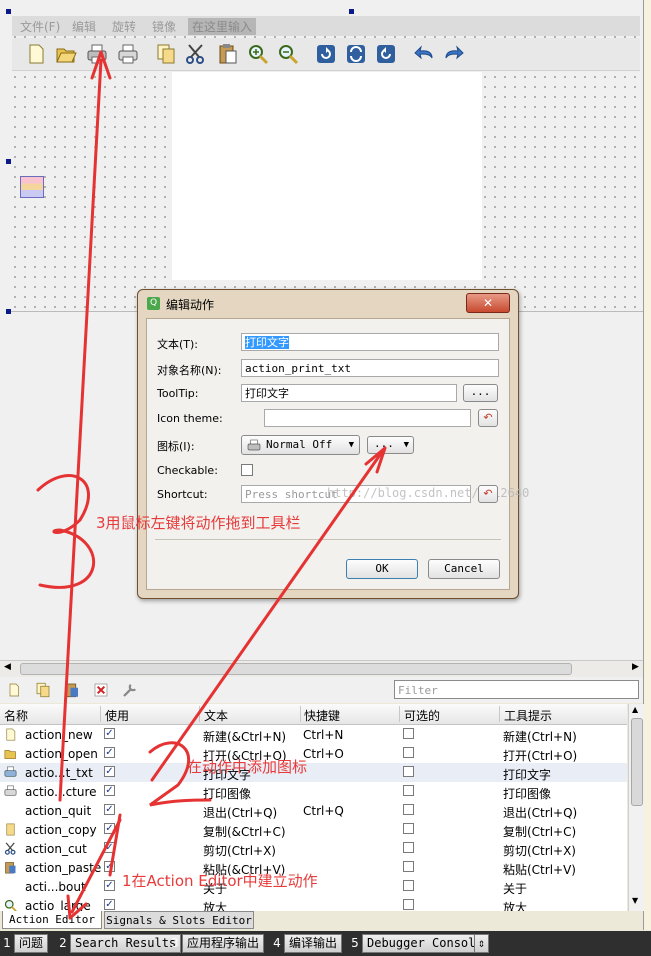 This screenshot has height=956, width=651. Describe the element at coordinates (382, 569) in the screenshot. I see `ok-button: OK` at that location.